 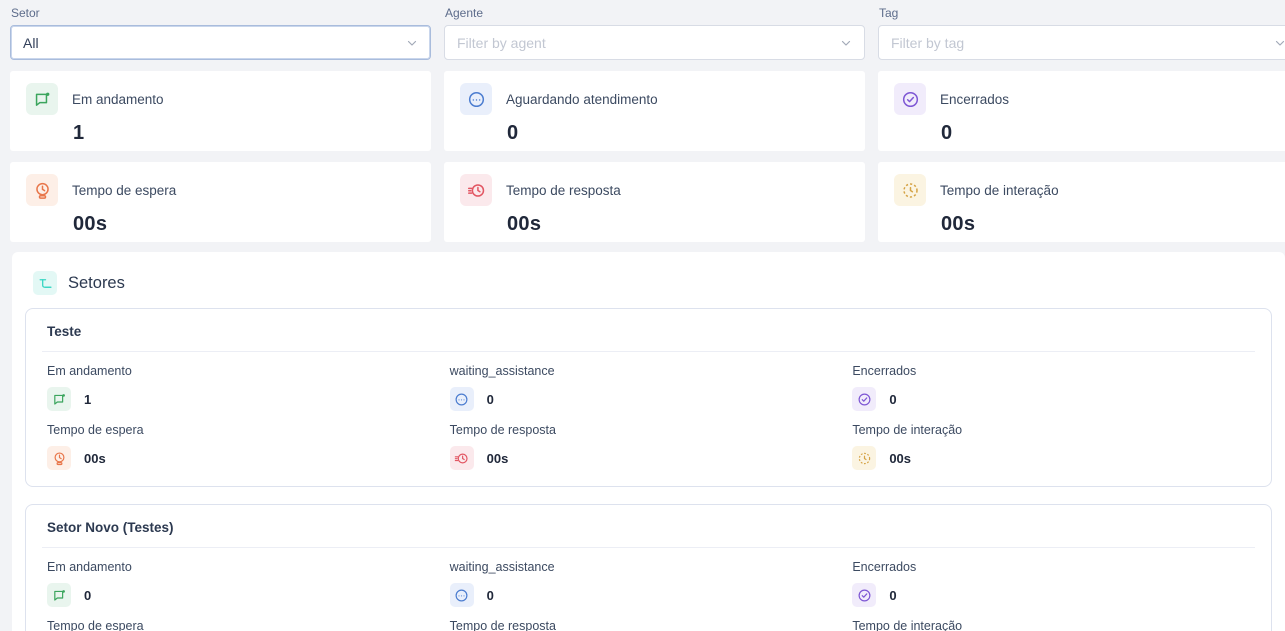 What do you see at coordinates (464, 13) in the screenshot?
I see `filter-agente-label: Agente` at bounding box center [464, 13].